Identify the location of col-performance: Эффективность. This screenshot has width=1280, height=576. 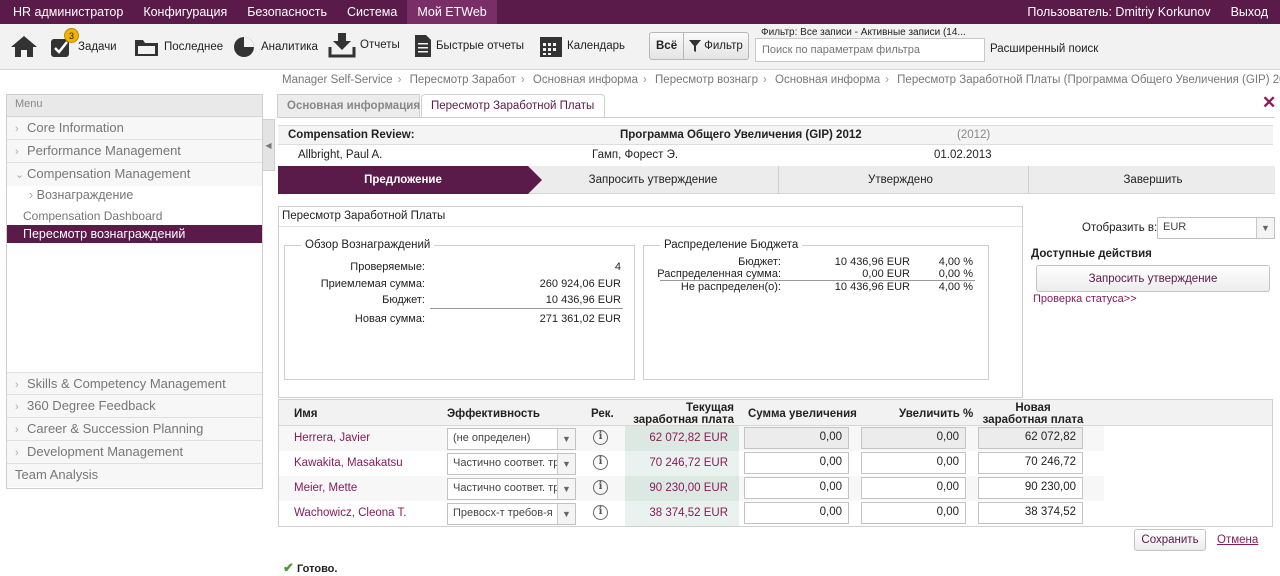
(493, 414).